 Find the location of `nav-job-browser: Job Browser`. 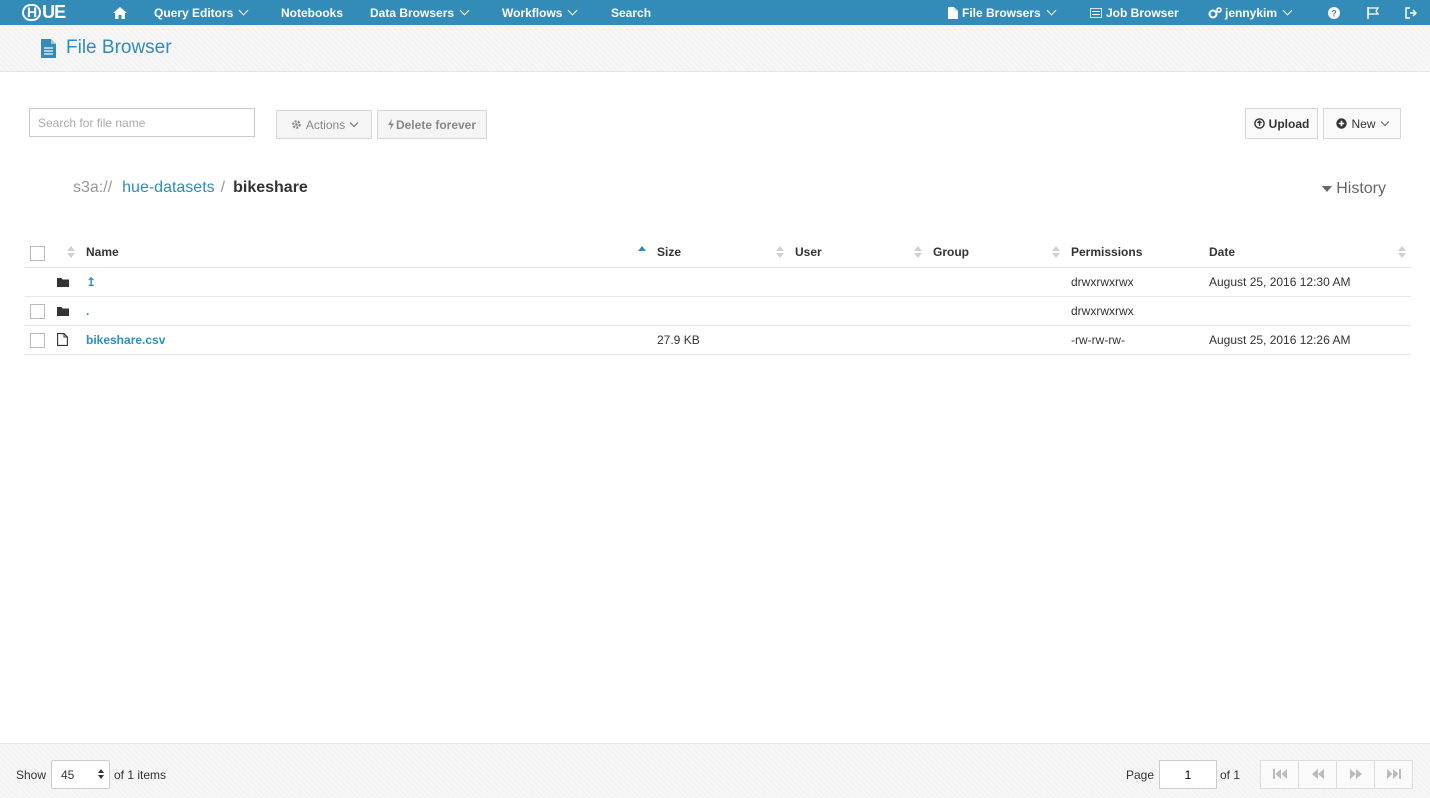

nav-job-browser: Job Browser is located at coordinates (1134, 12).